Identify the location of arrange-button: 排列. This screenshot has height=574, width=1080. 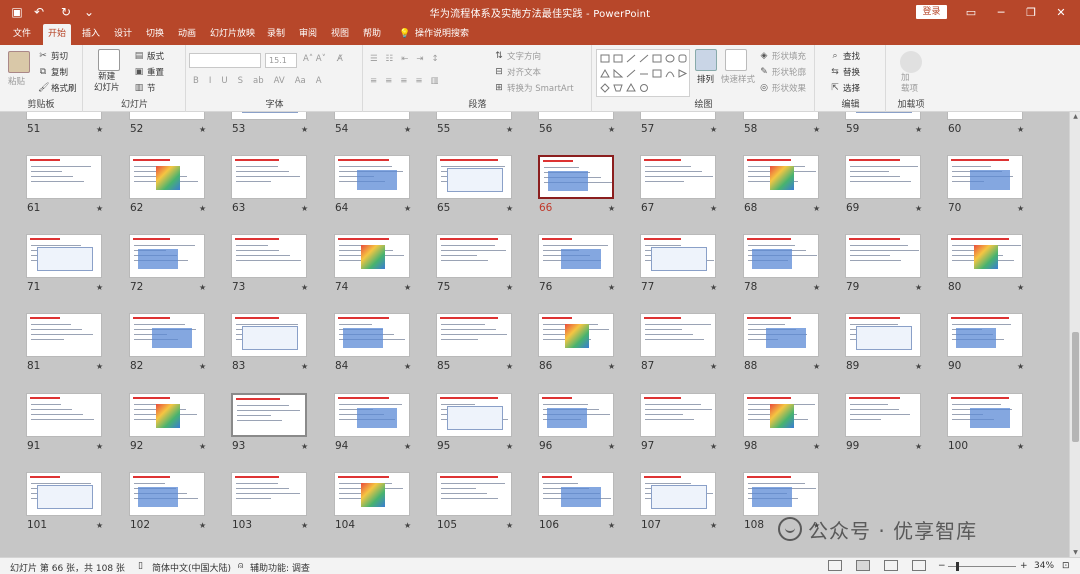
(705, 79).